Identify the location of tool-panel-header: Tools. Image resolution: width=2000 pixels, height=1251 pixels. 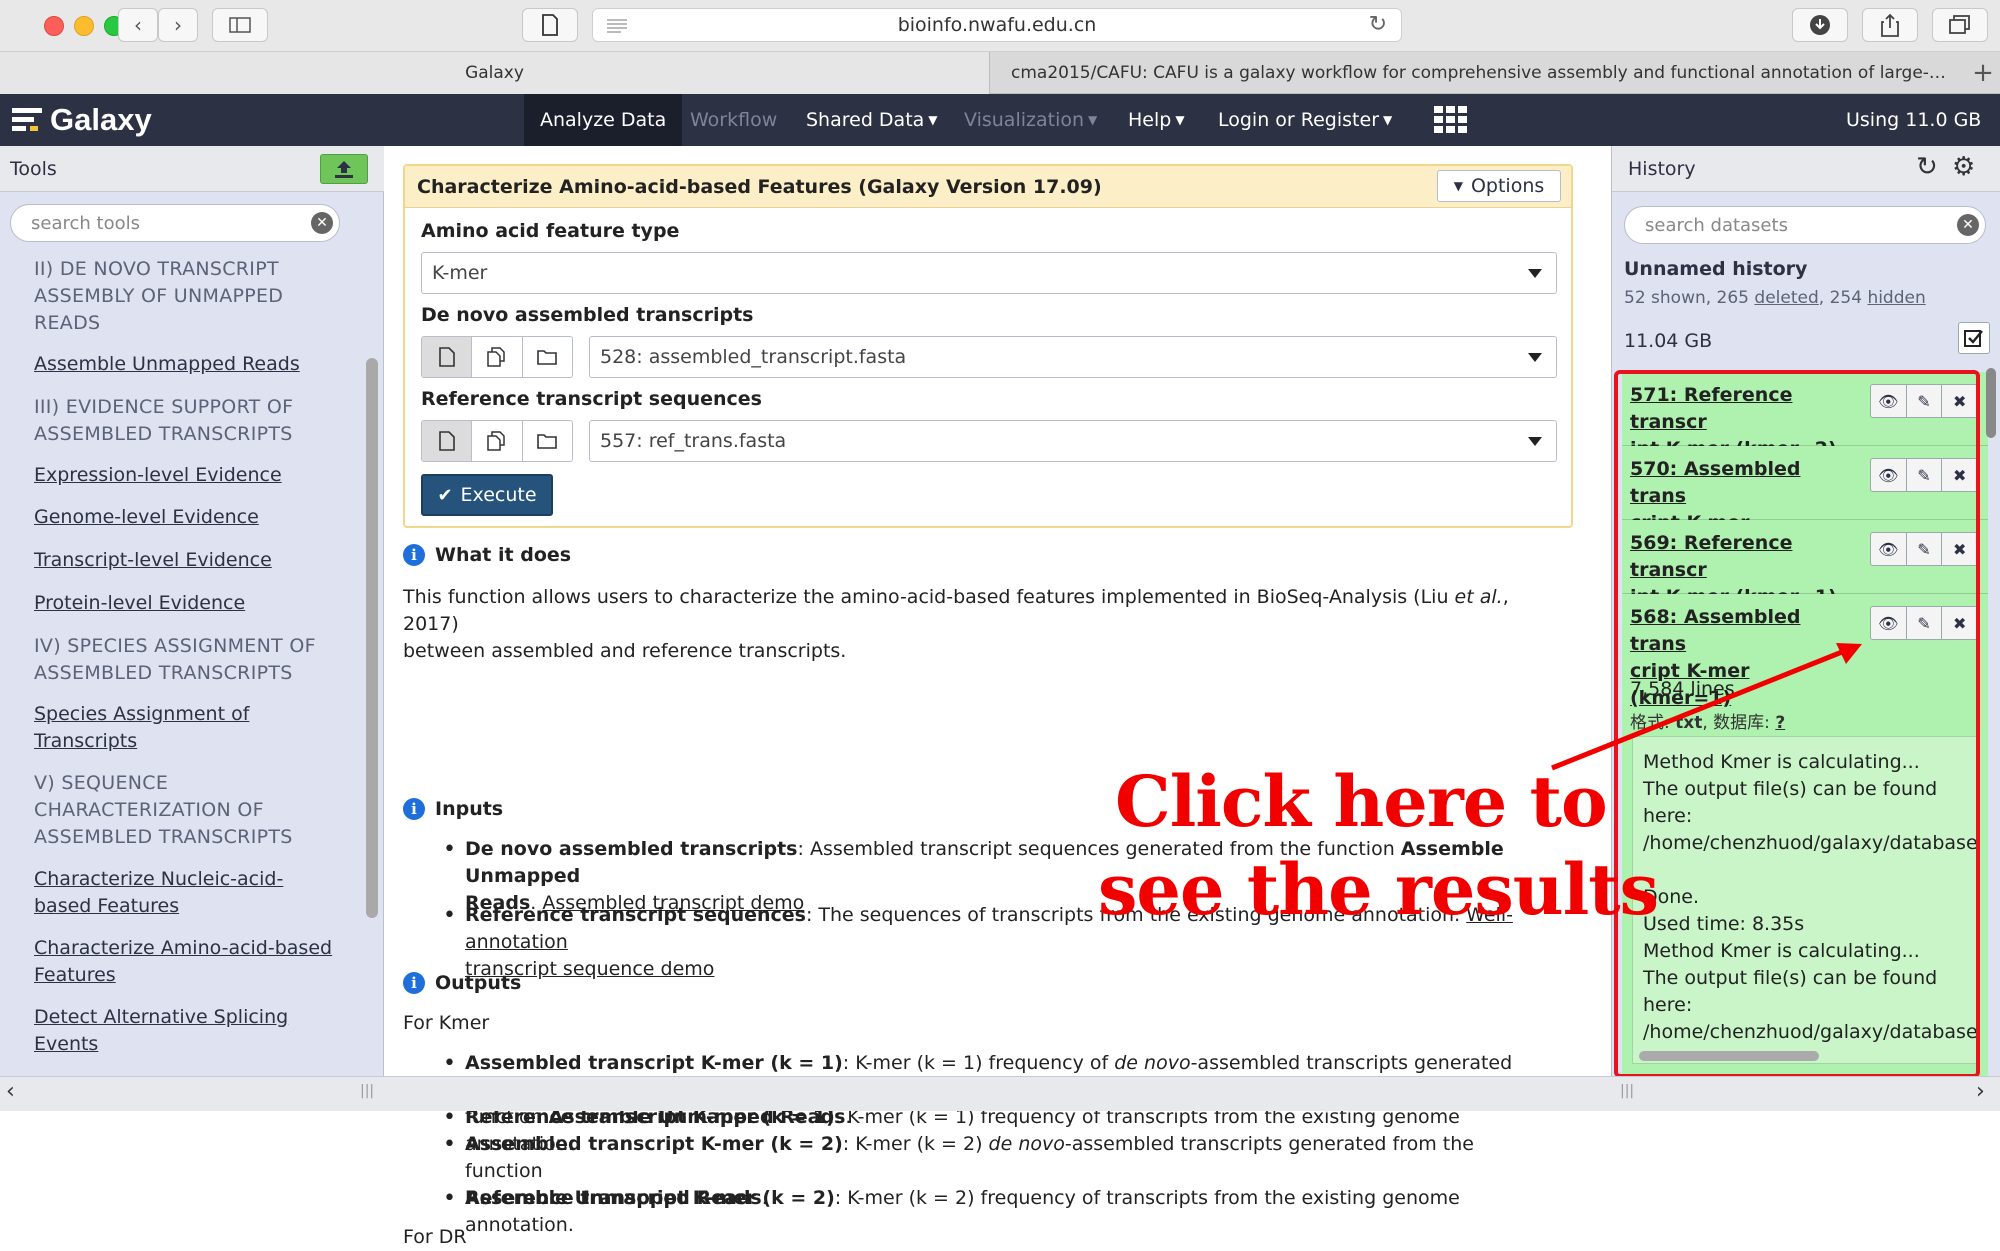
(192, 169).